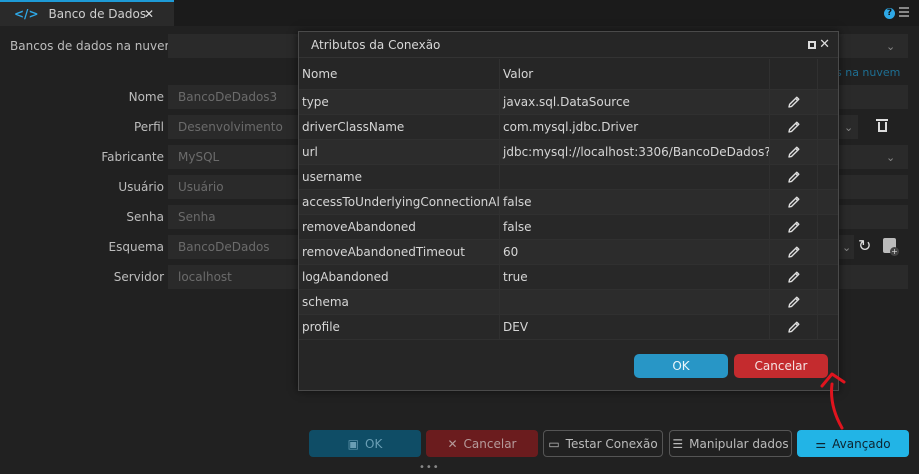 The image size is (919, 474). Describe the element at coordinates (781, 366) in the screenshot. I see `dialog-cancel-button: Cancelar` at that location.